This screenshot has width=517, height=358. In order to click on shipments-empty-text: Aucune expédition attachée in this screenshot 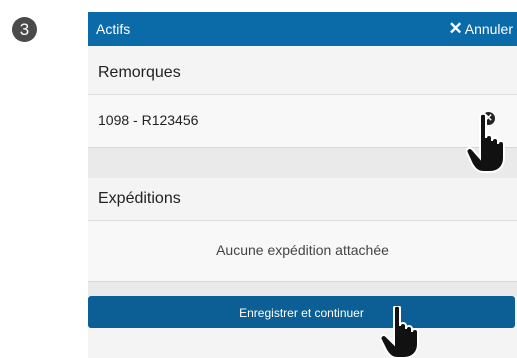, I will do `click(302, 250)`.